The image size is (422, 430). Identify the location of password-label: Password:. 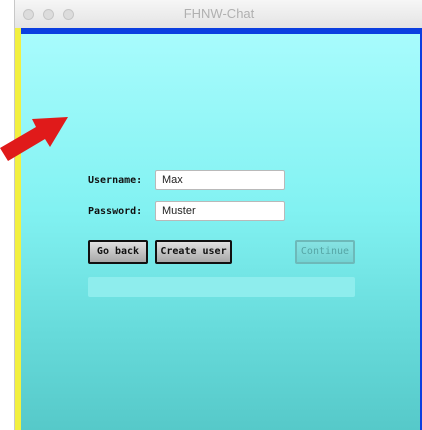
(115, 211).